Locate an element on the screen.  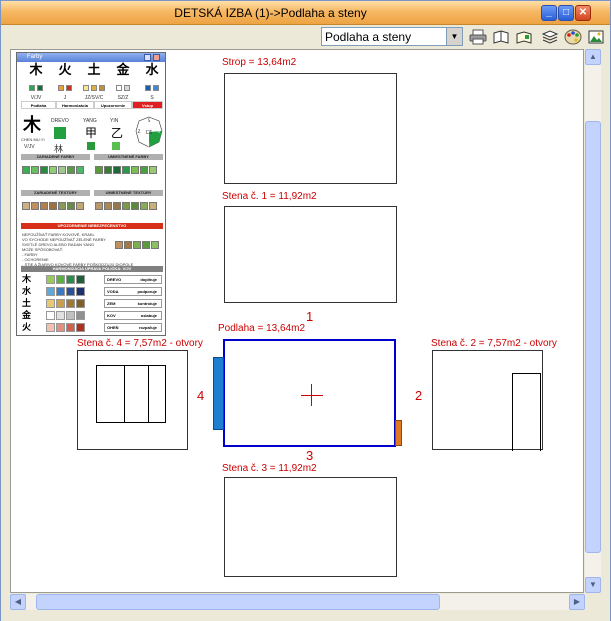
palette-close-button is located at coordinates (156, 57).